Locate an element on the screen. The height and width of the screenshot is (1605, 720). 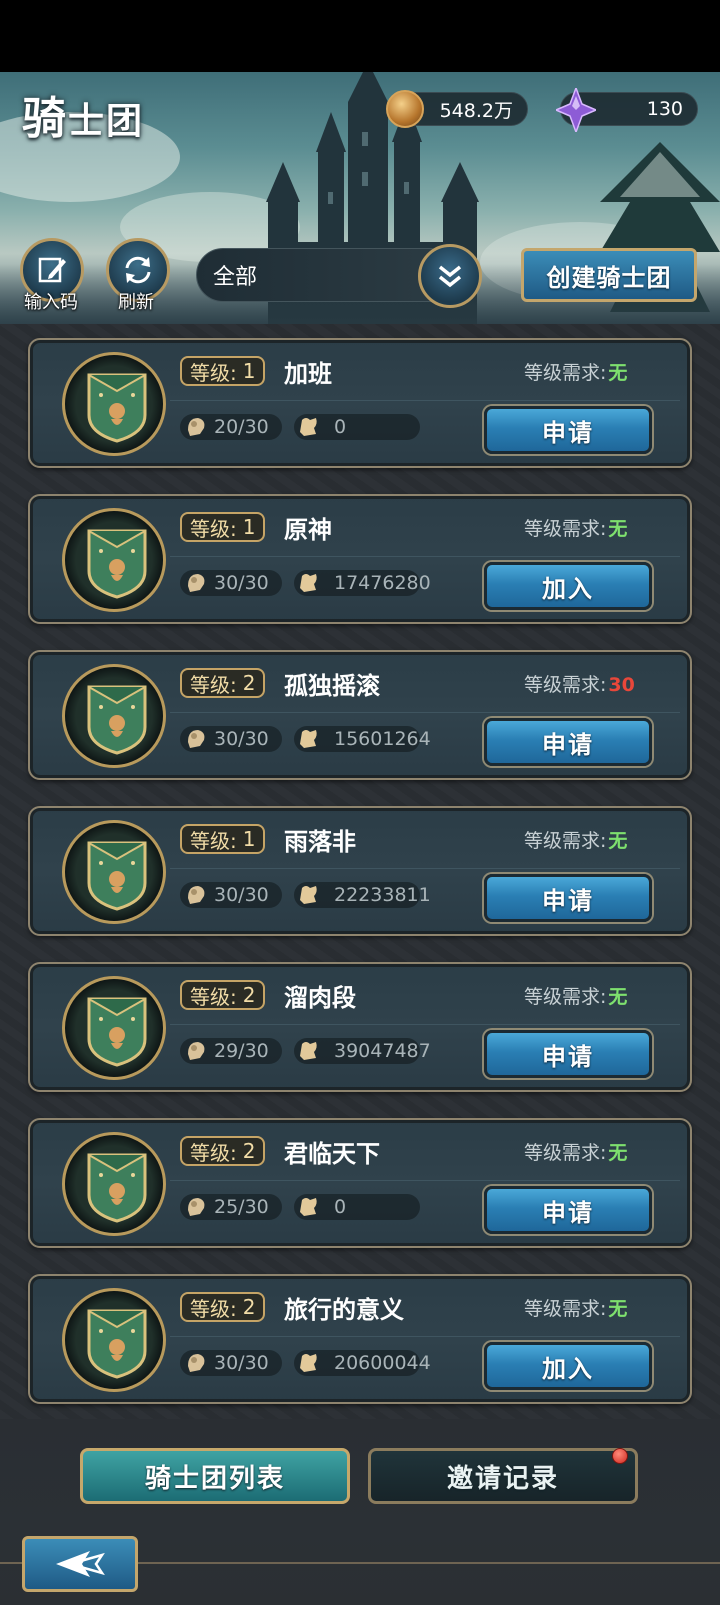
guild-card: 等级: 1 原神 等级需求: 无 30/30 17476280 加入 is located at coordinates (360, 559).